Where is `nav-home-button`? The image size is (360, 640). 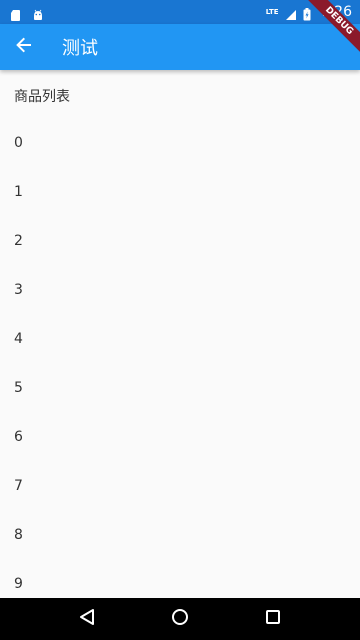 nav-home-button is located at coordinates (180, 619).